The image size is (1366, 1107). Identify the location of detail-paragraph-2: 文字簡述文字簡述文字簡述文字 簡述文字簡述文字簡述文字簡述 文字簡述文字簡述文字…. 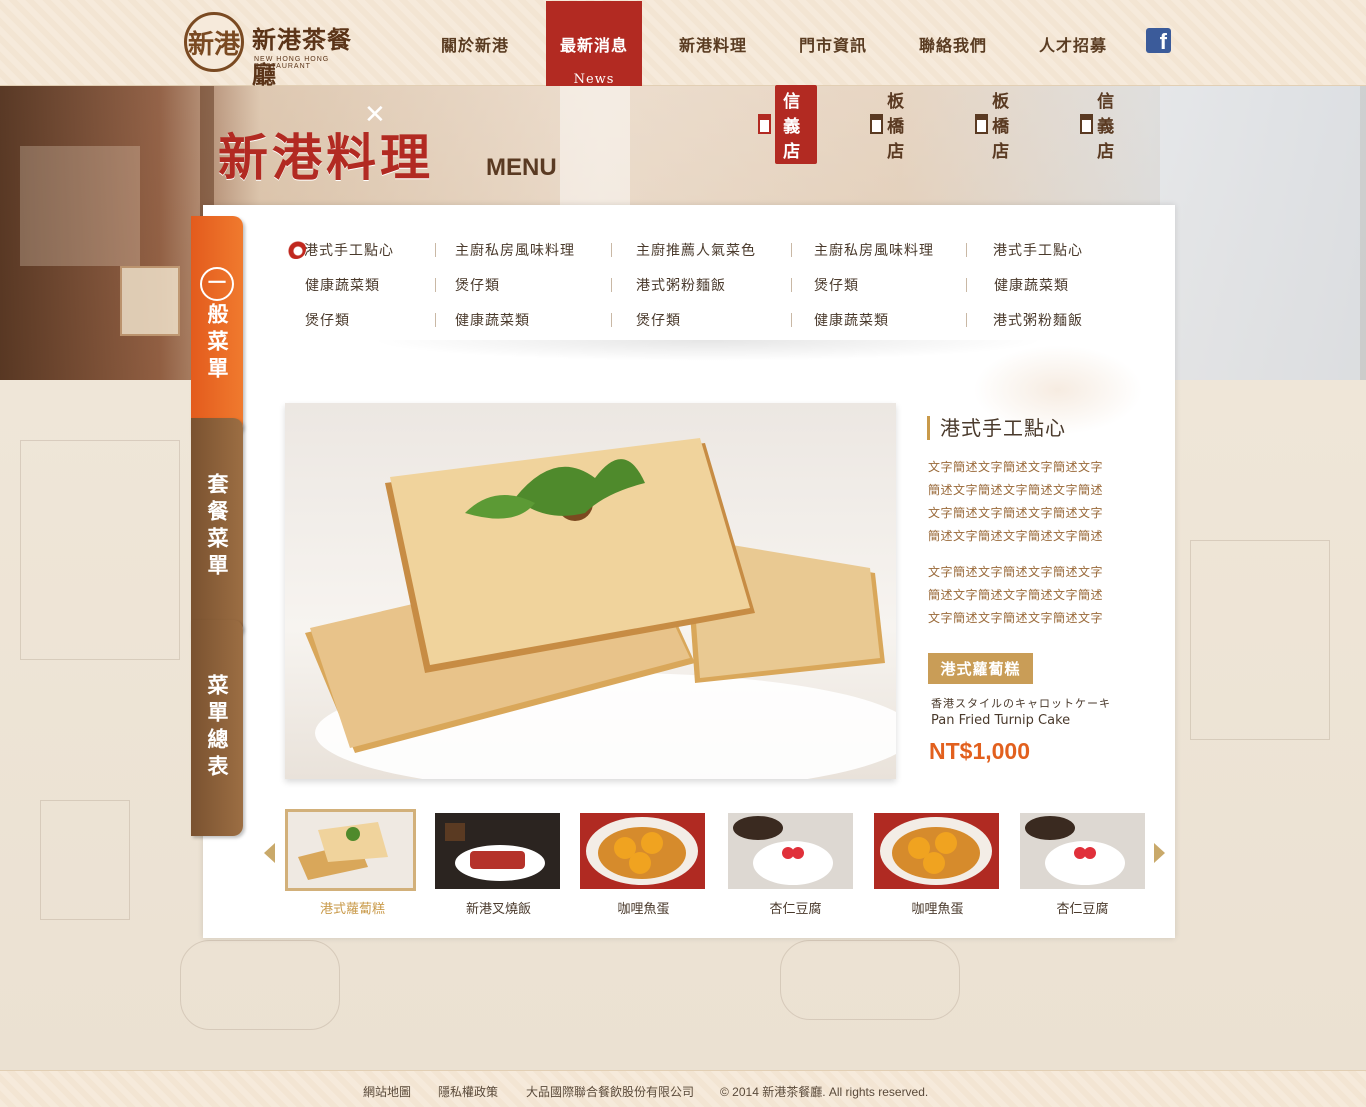
(1016, 595).